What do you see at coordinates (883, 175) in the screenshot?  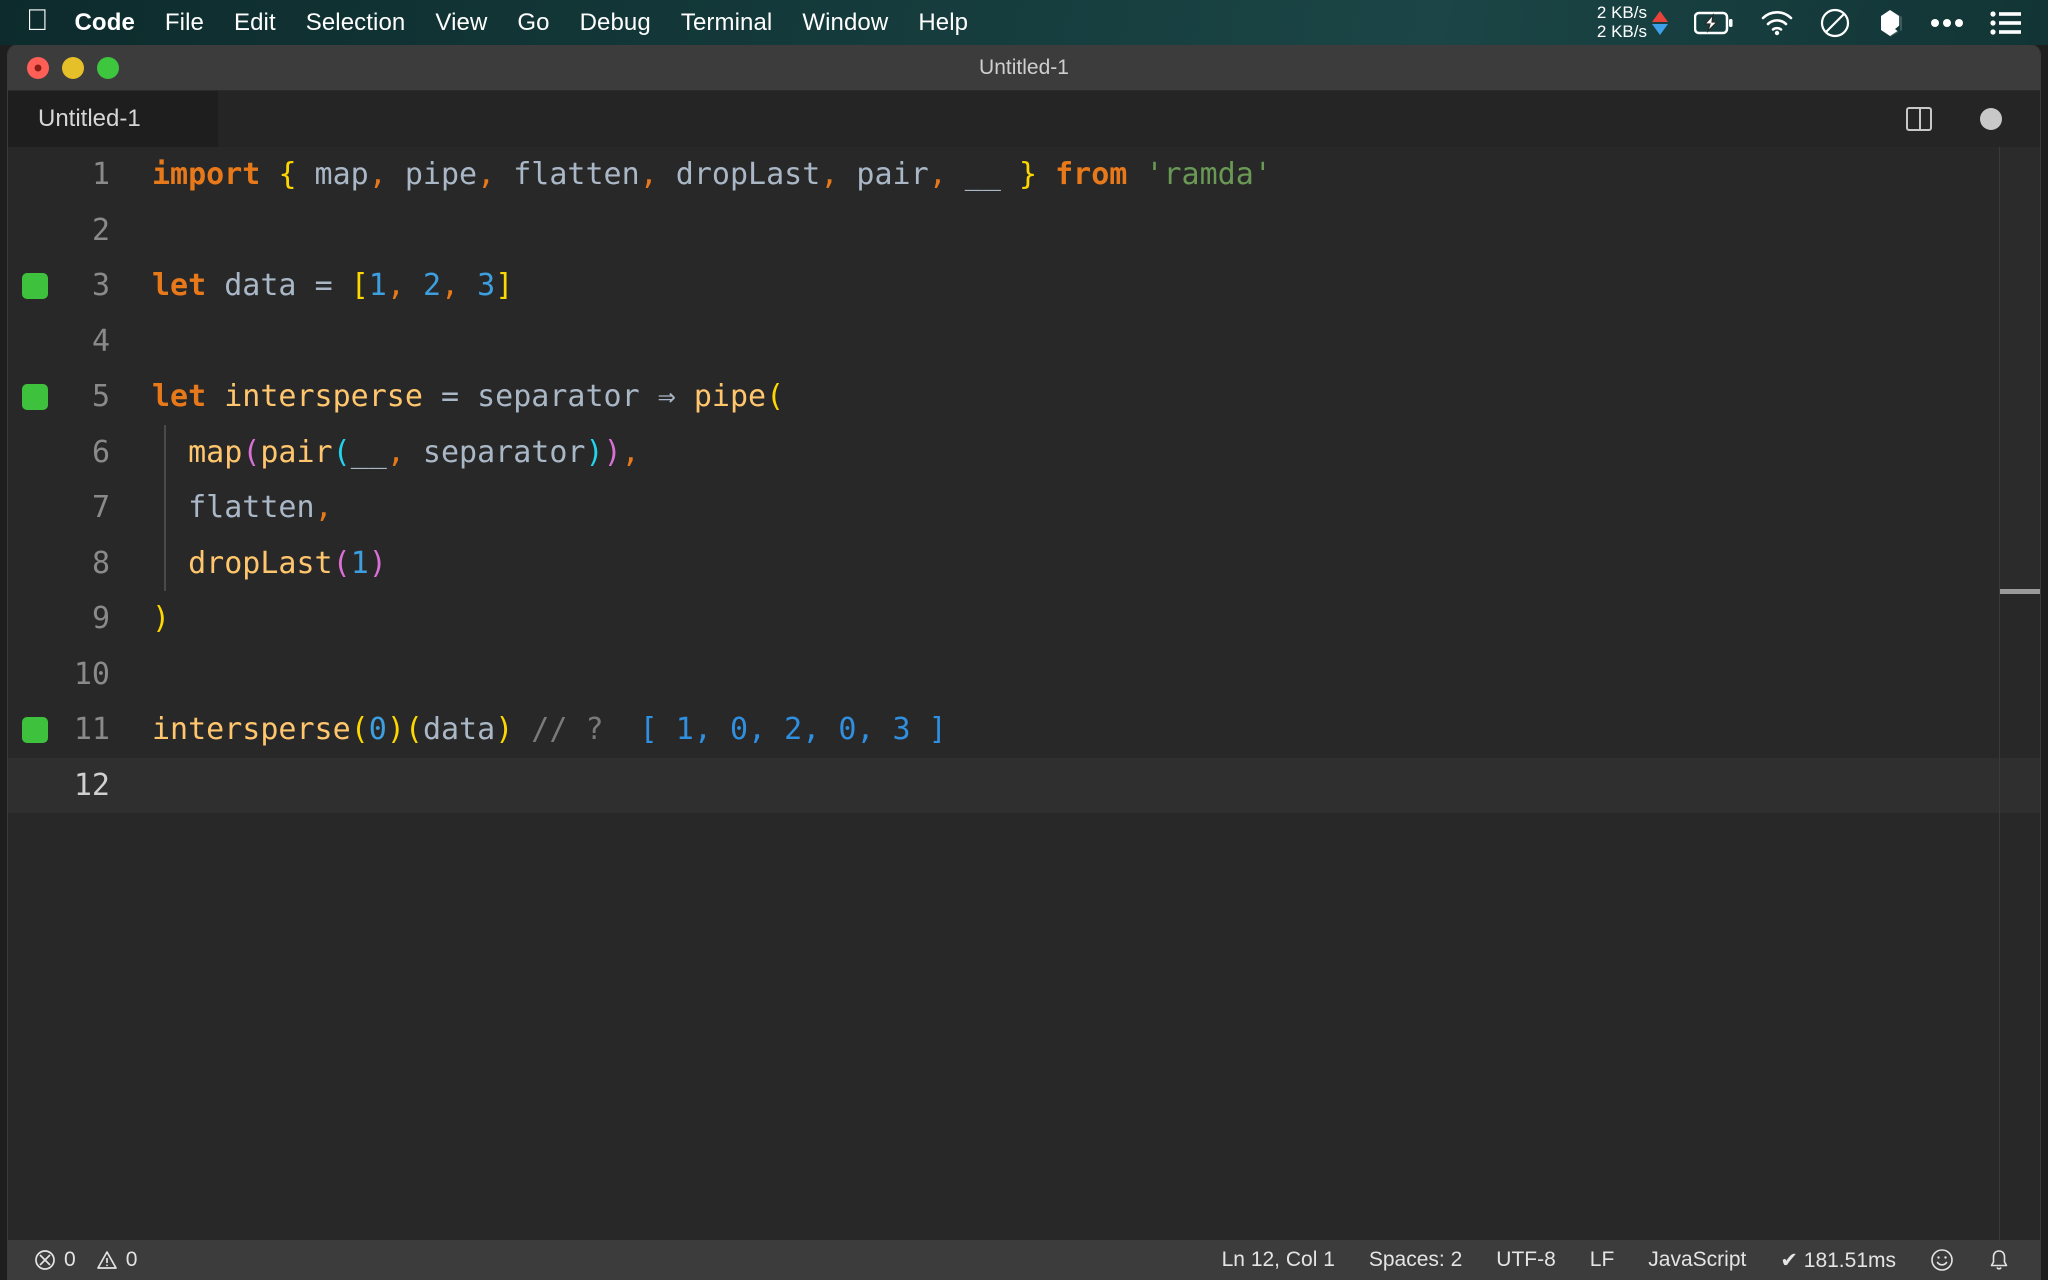 I see `code-token: pair` at bounding box center [883, 175].